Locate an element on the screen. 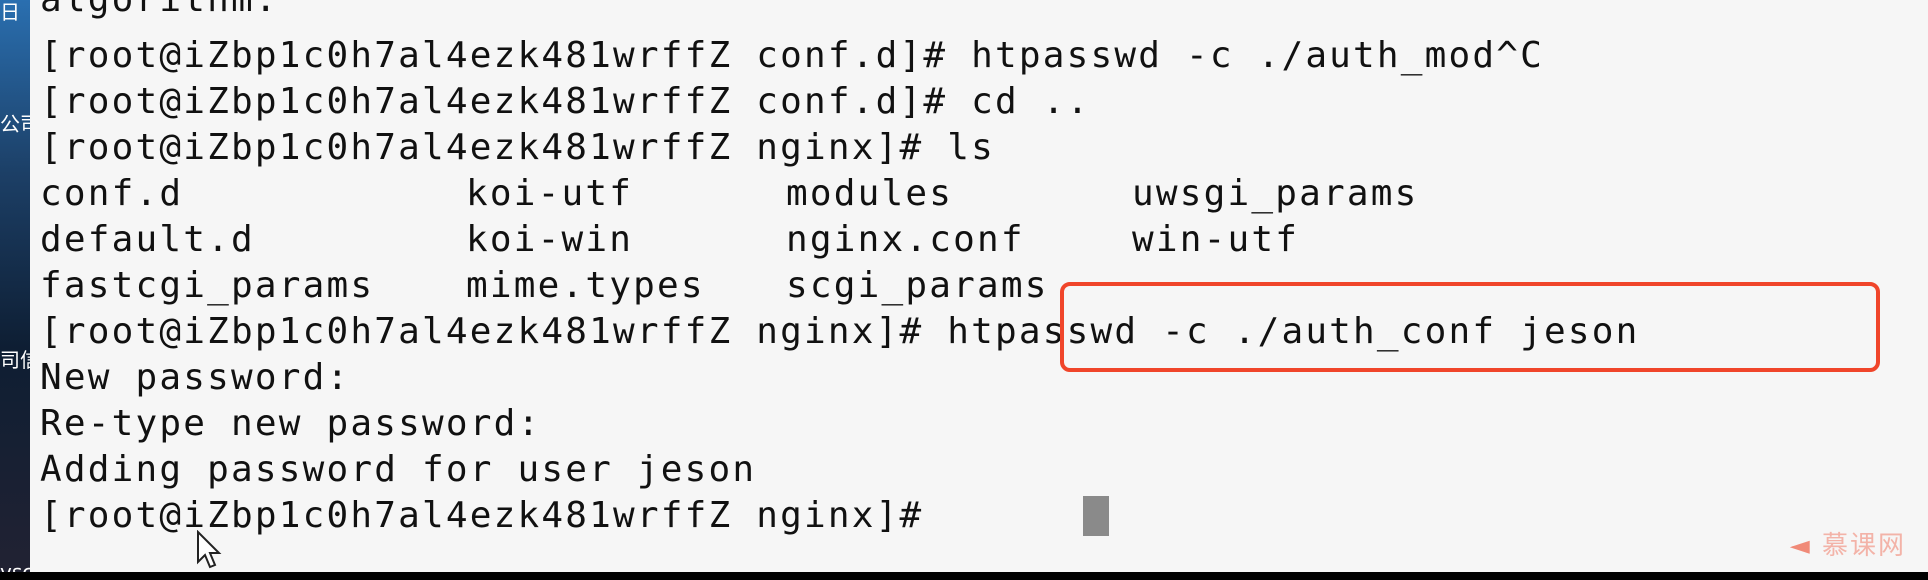 This screenshot has height=580, width=1928. ls-entry-file: scgi_params is located at coordinates (917, 285).